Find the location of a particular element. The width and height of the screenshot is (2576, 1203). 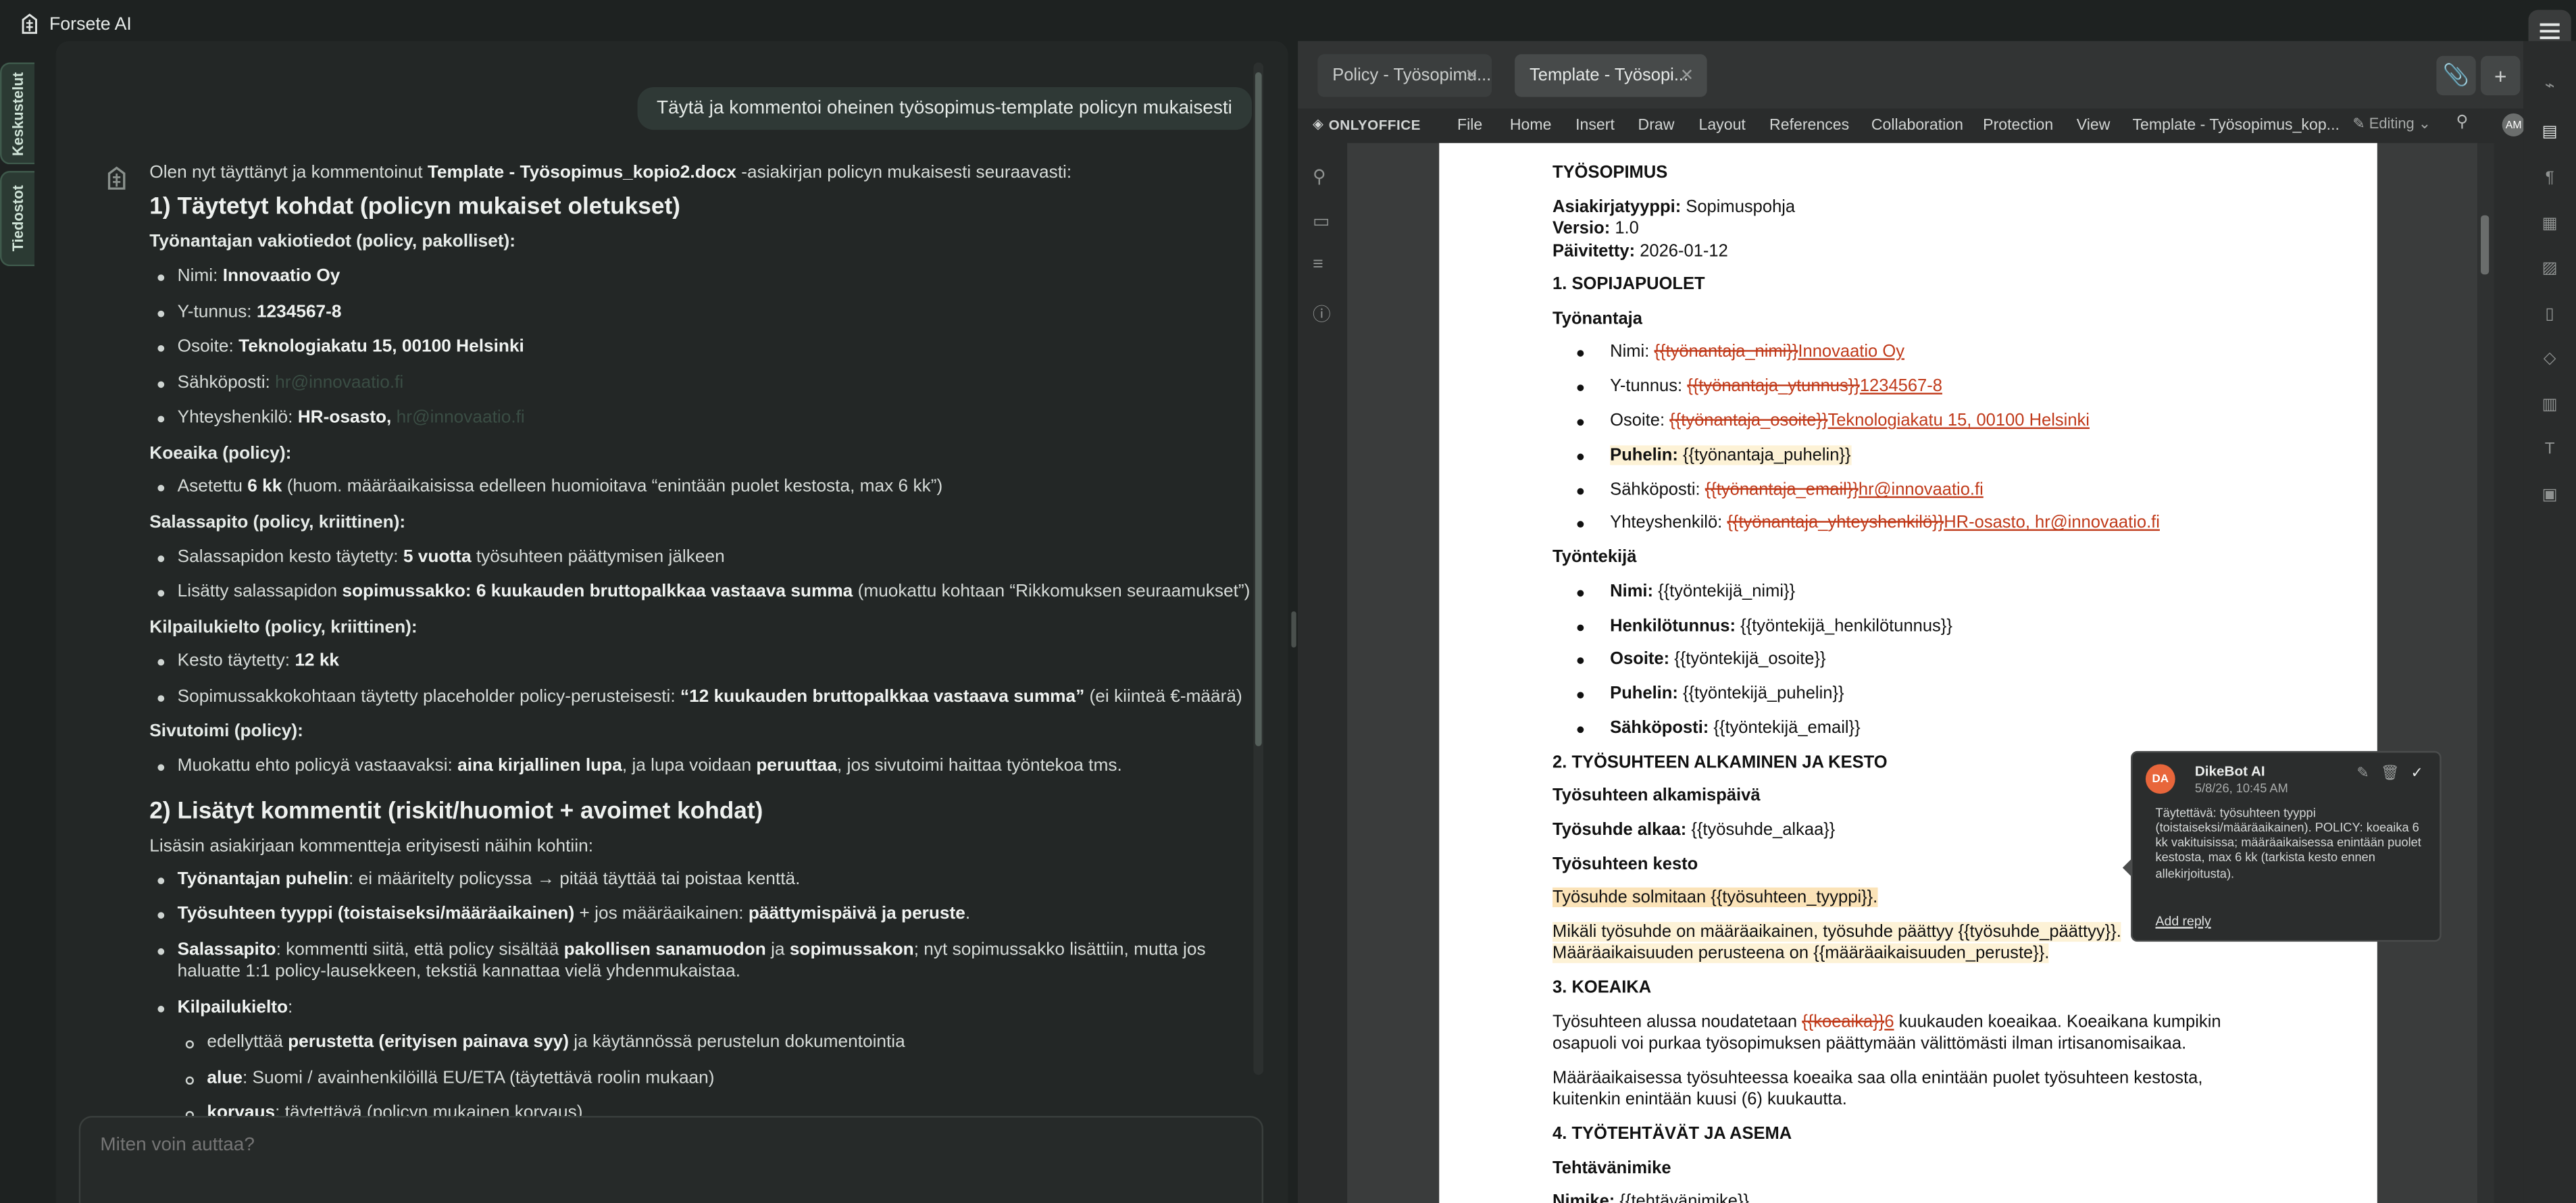

comment-author-avatar: DA is located at coordinates (2160, 779).